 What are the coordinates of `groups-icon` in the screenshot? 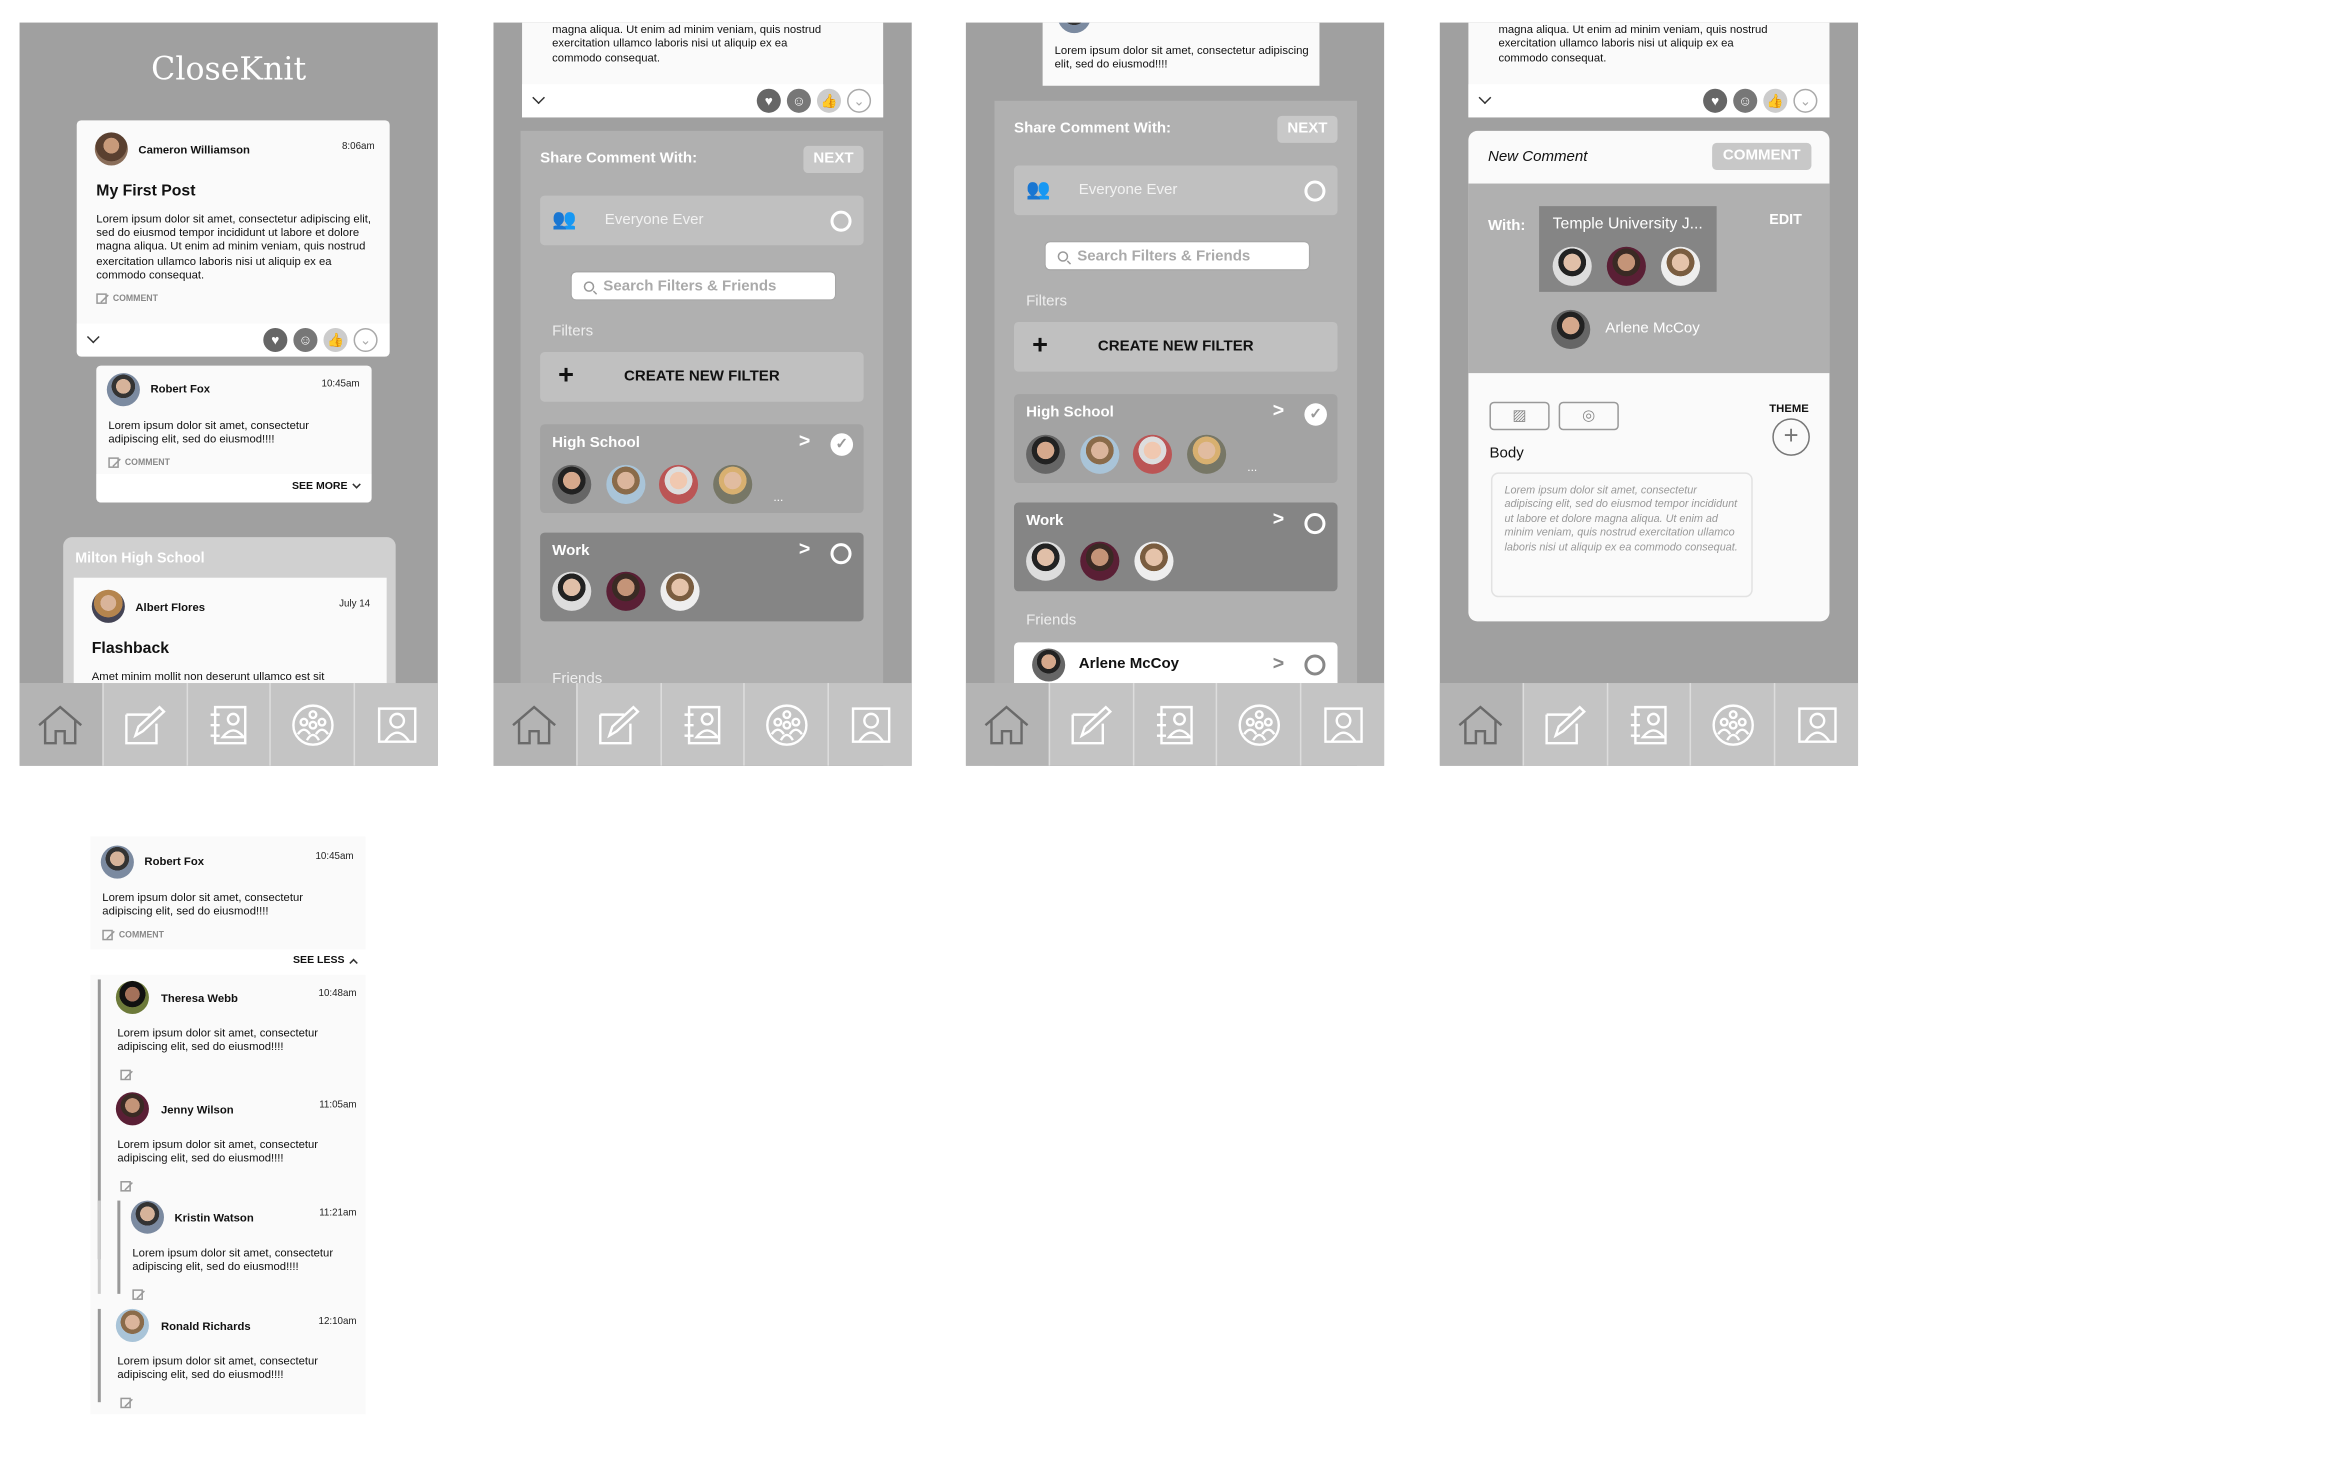 It's located at (1733, 724).